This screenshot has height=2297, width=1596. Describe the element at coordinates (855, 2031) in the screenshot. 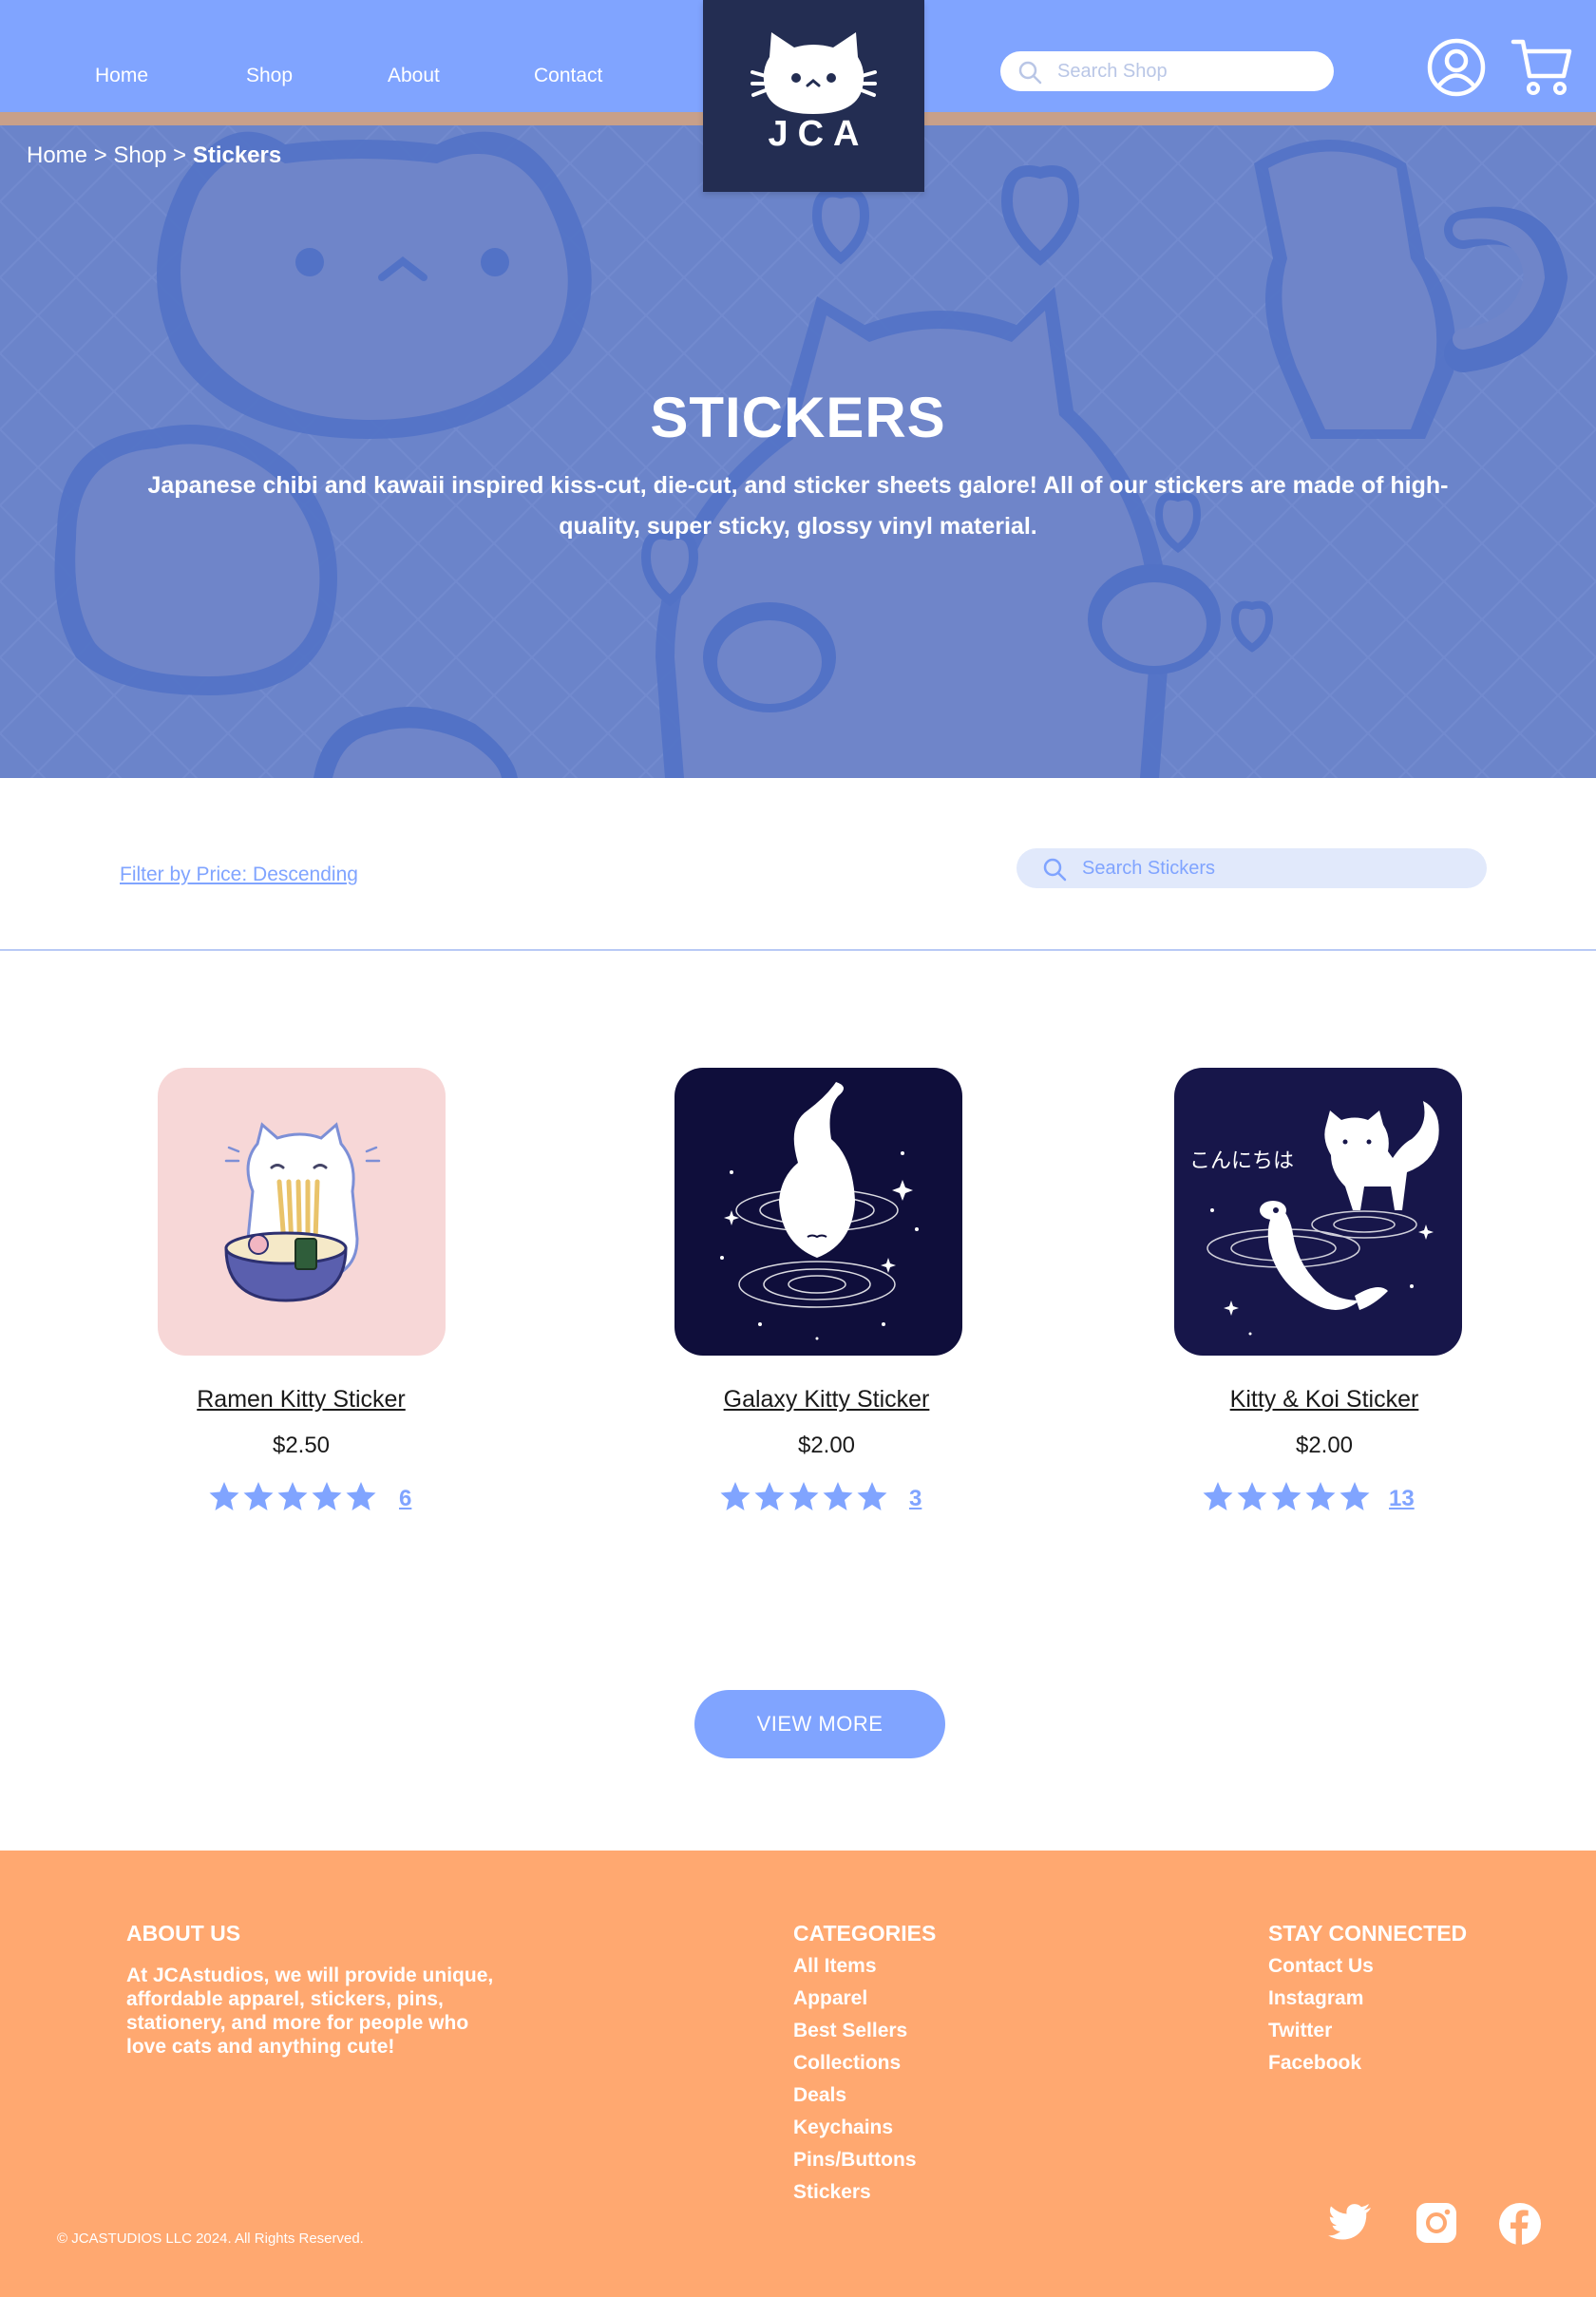

I see `footer-link-best-sellers: Best Sellers` at that location.